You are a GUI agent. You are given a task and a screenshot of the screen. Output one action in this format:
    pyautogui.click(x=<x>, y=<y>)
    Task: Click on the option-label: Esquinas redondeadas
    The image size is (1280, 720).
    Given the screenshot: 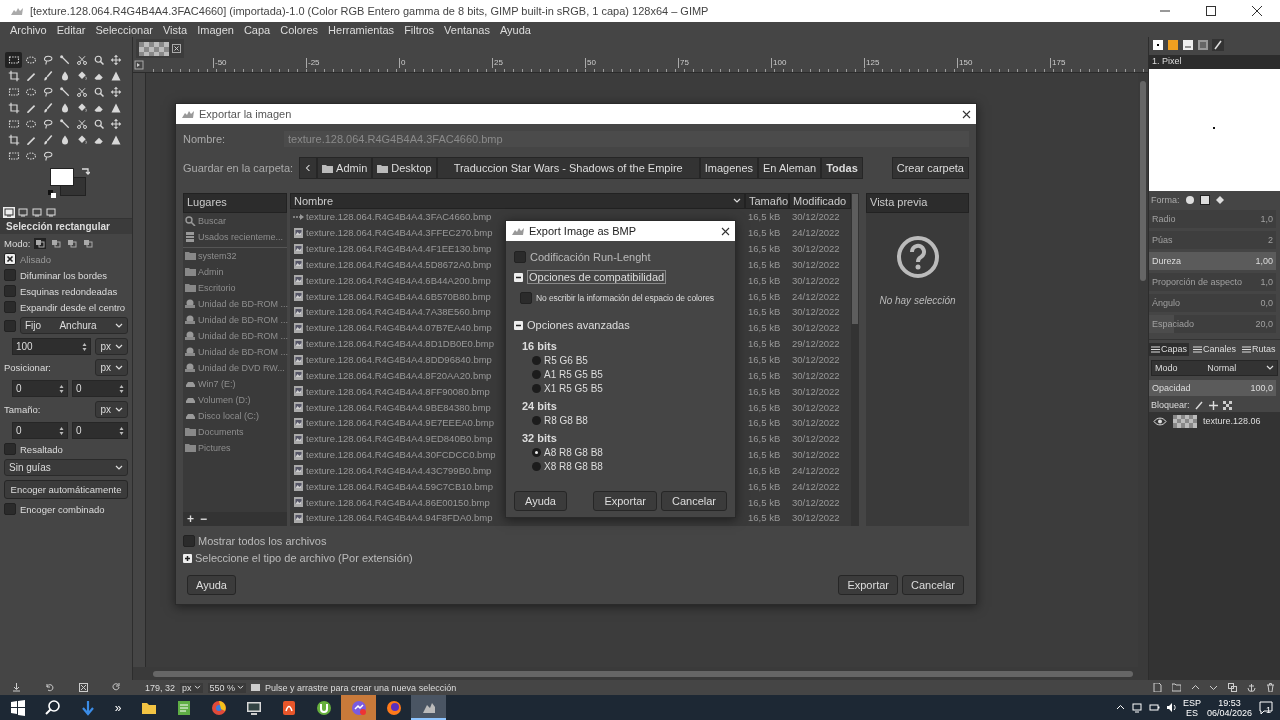 What is the action you would take?
    pyautogui.click(x=69, y=291)
    